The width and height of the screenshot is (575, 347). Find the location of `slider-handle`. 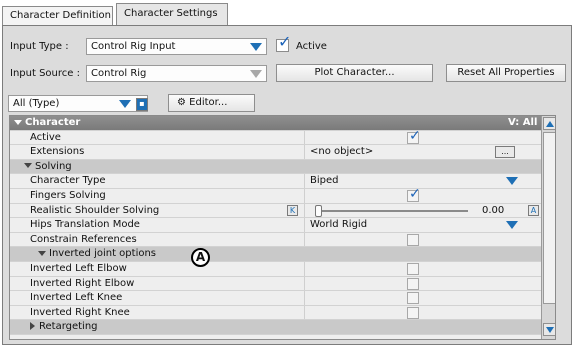

slider-handle is located at coordinates (318, 210).